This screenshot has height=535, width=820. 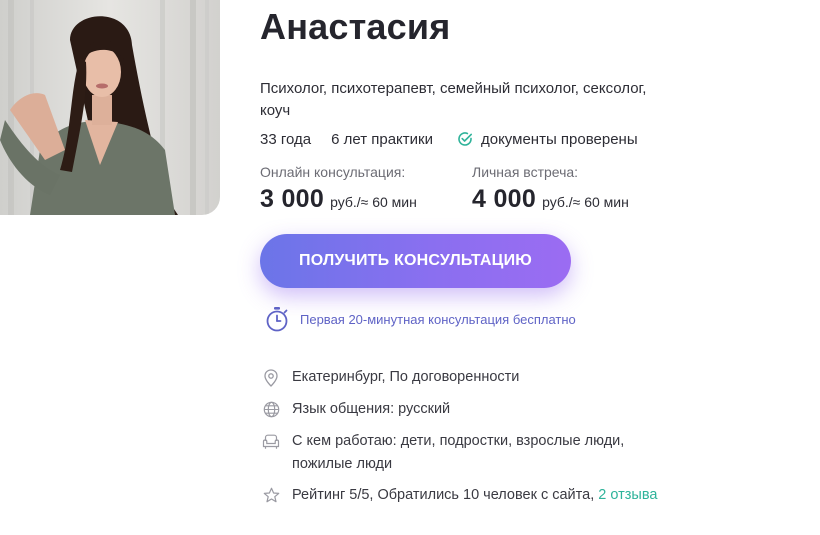 What do you see at coordinates (271, 495) in the screenshot?
I see `star-icon` at bounding box center [271, 495].